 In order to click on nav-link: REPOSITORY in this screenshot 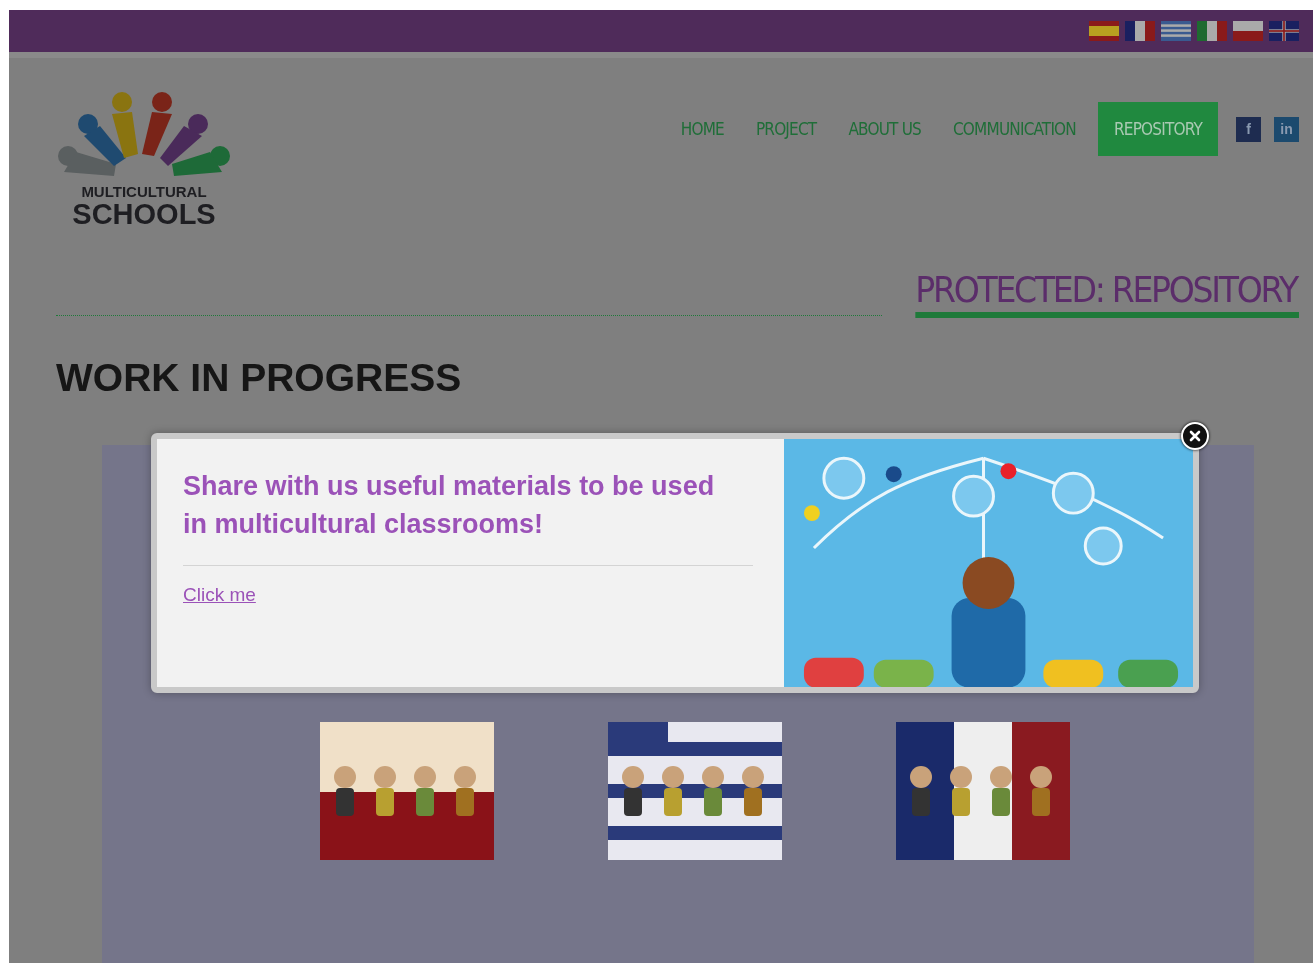, I will do `click(1158, 129)`.